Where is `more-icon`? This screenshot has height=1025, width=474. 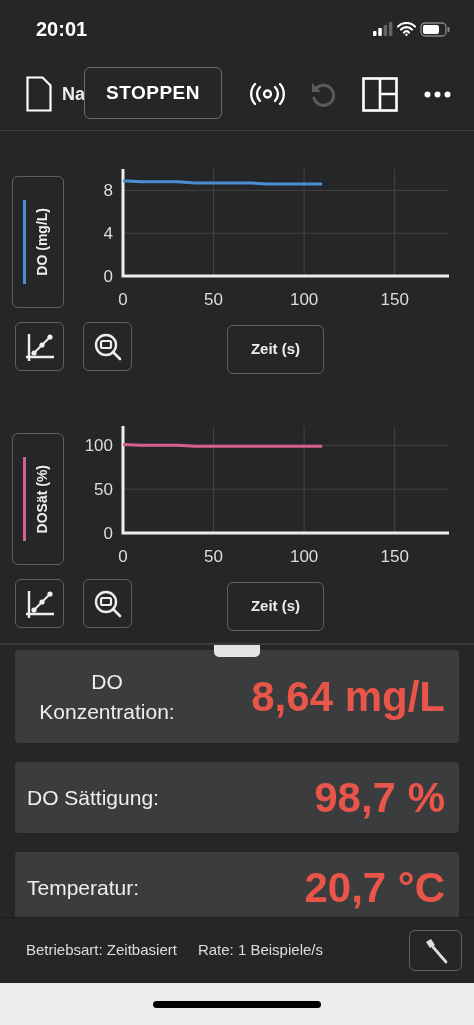 more-icon is located at coordinates (437, 94).